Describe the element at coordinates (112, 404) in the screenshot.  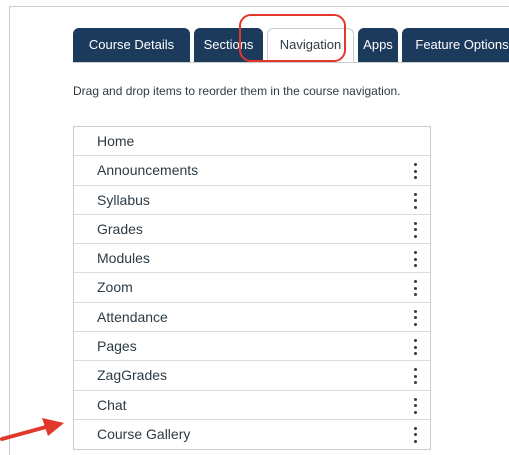
I see `nav-item-label: Chat` at that location.